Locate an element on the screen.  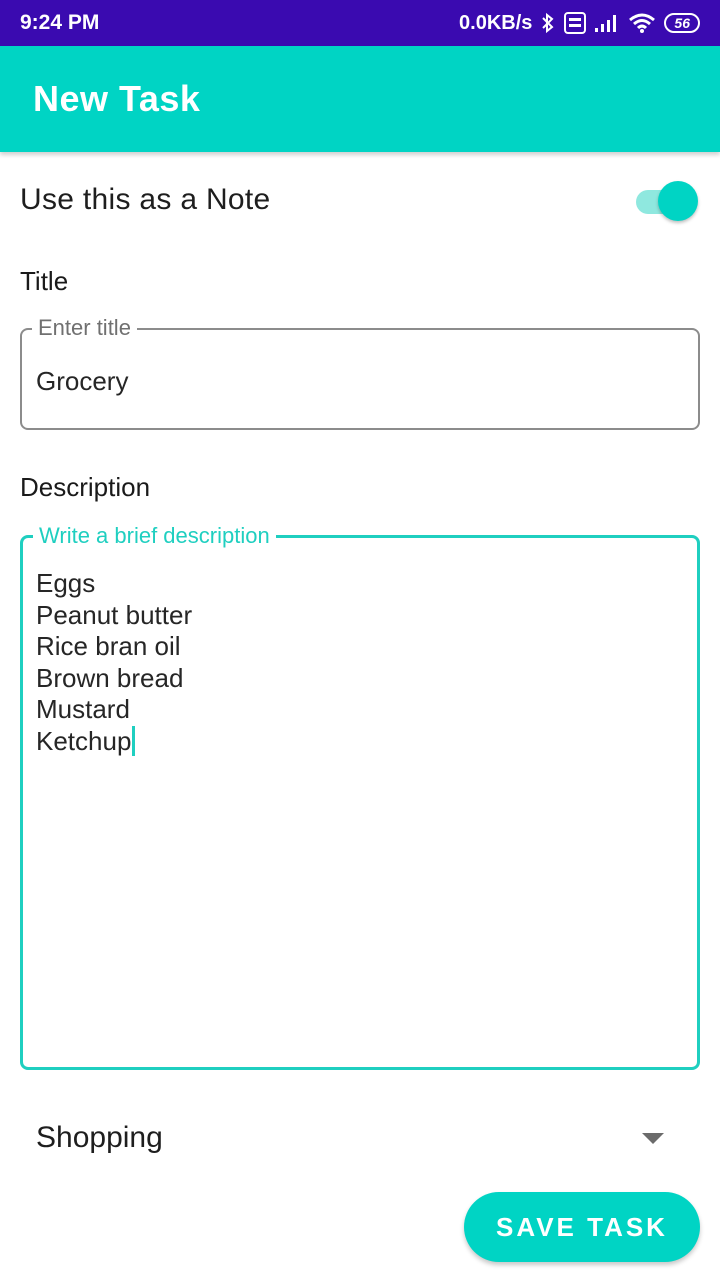
switch-thumb is located at coordinates (678, 201).